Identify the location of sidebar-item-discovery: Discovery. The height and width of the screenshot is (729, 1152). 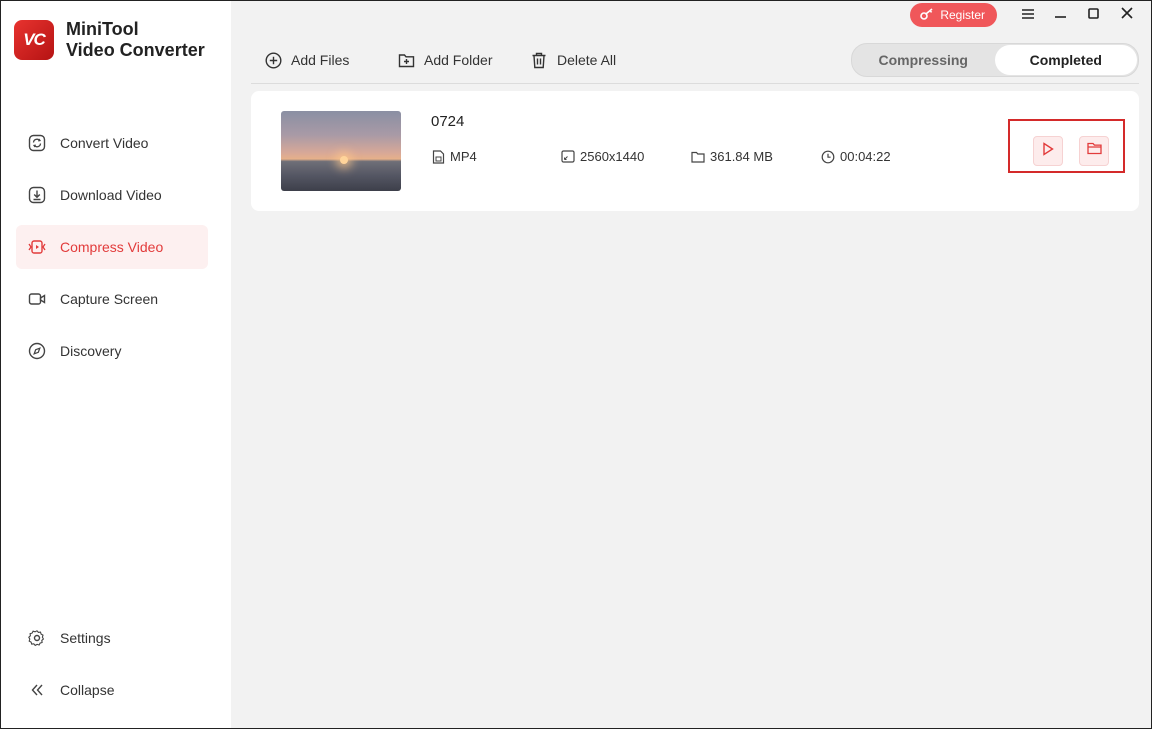
(112, 351).